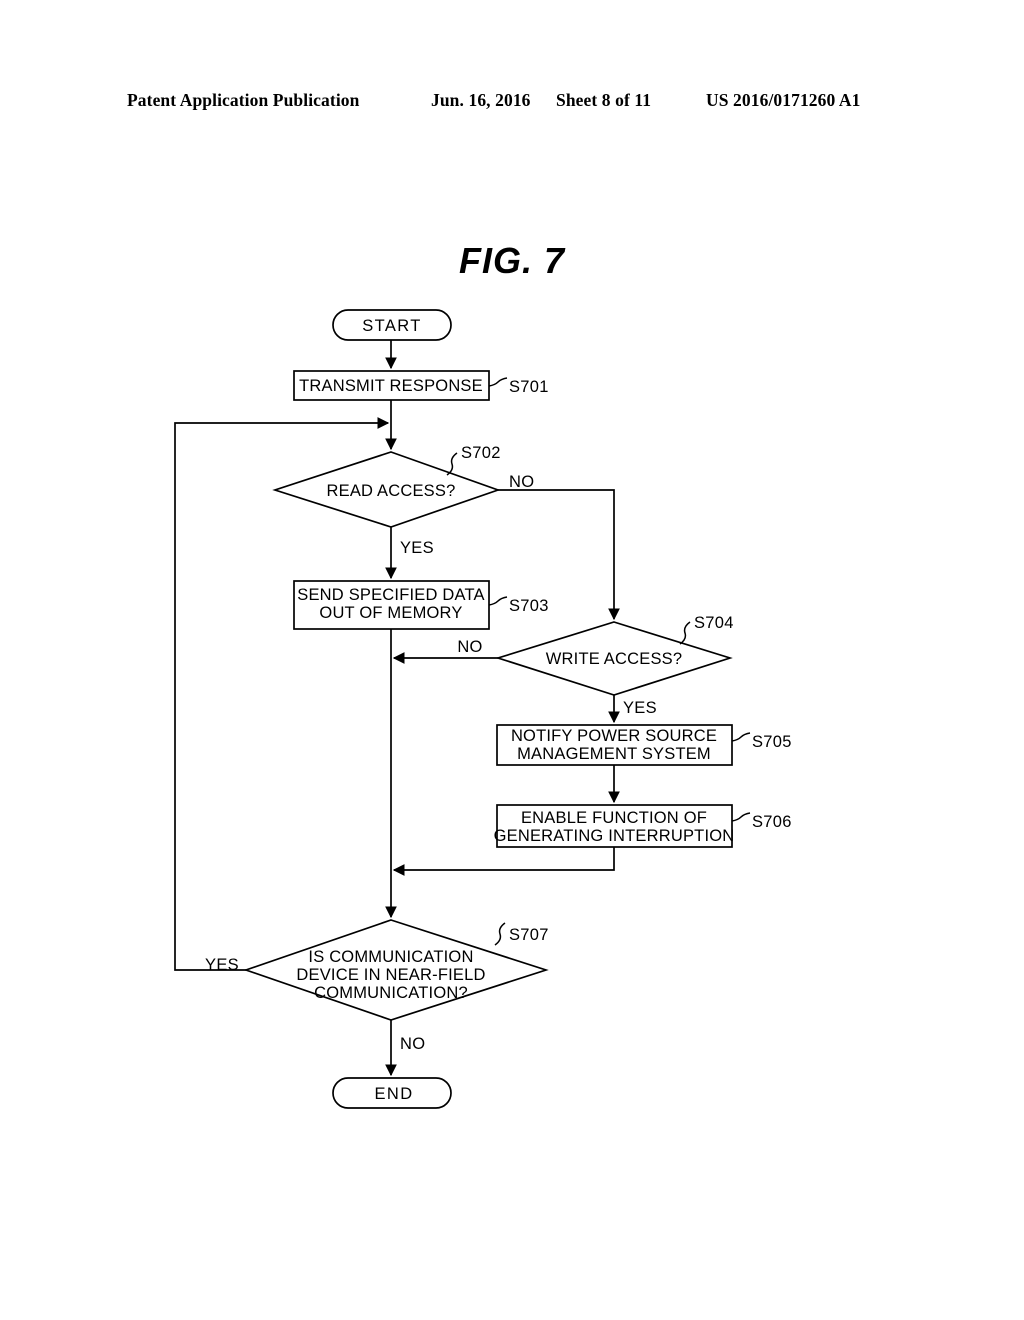 The width and height of the screenshot is (1024, 1320). What do you see at coordinates (614, 736) in the screenshot?
I see `s705-label-line1: NOTIFY POWER SOURCE` at bounding box center [614, 736].